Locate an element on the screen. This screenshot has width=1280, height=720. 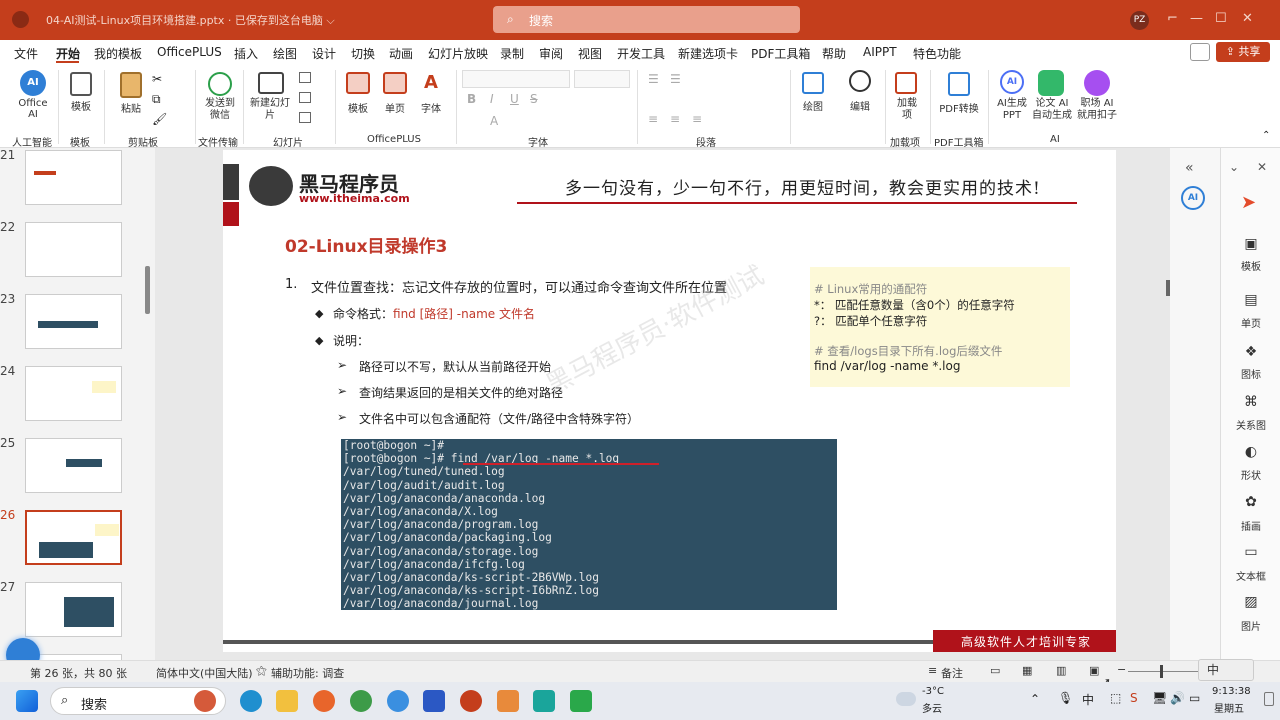
numbering-icon: ☰ is located at coordinates (675, 79).